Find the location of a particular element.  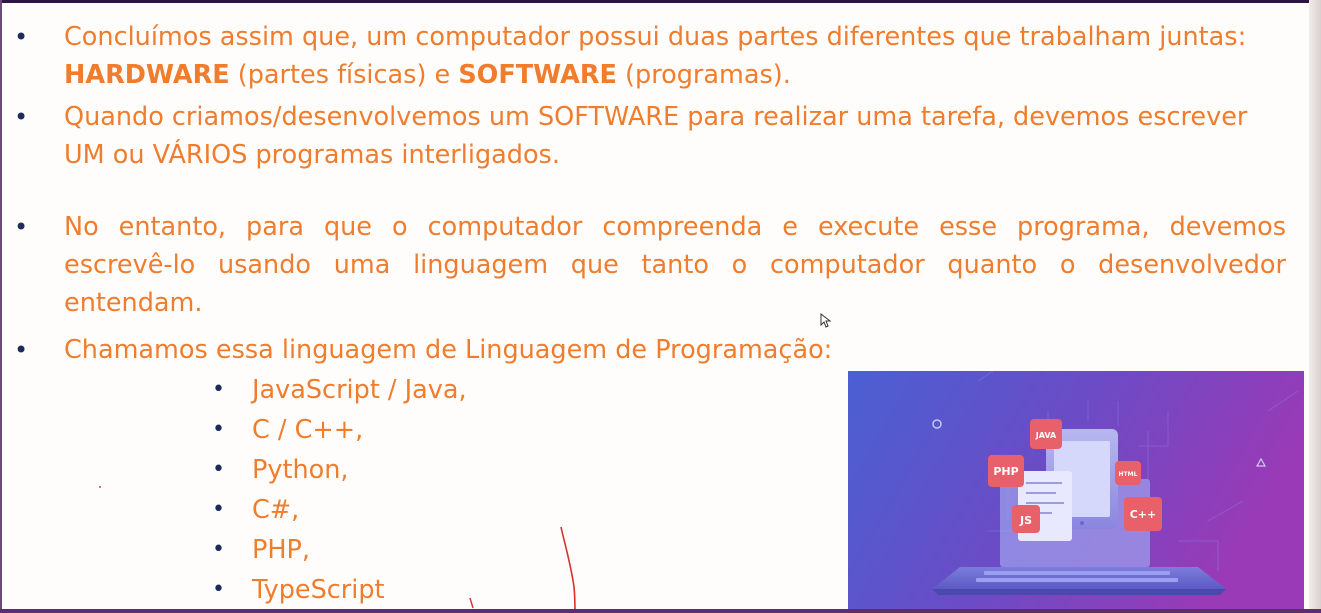

php-tag-label: PHP is located at coordinates (1005, 471).